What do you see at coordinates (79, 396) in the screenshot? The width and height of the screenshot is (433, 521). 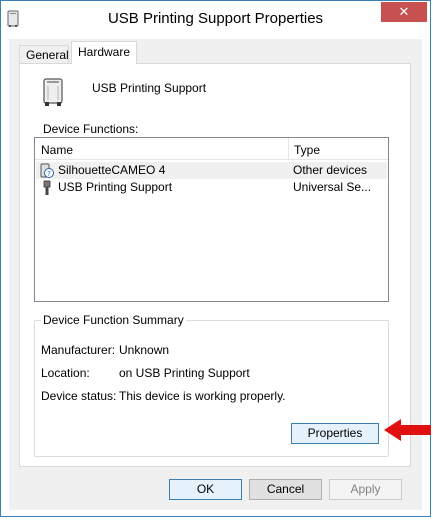 I see `device-status-label: Device status:` at bounding box center [79, 396].